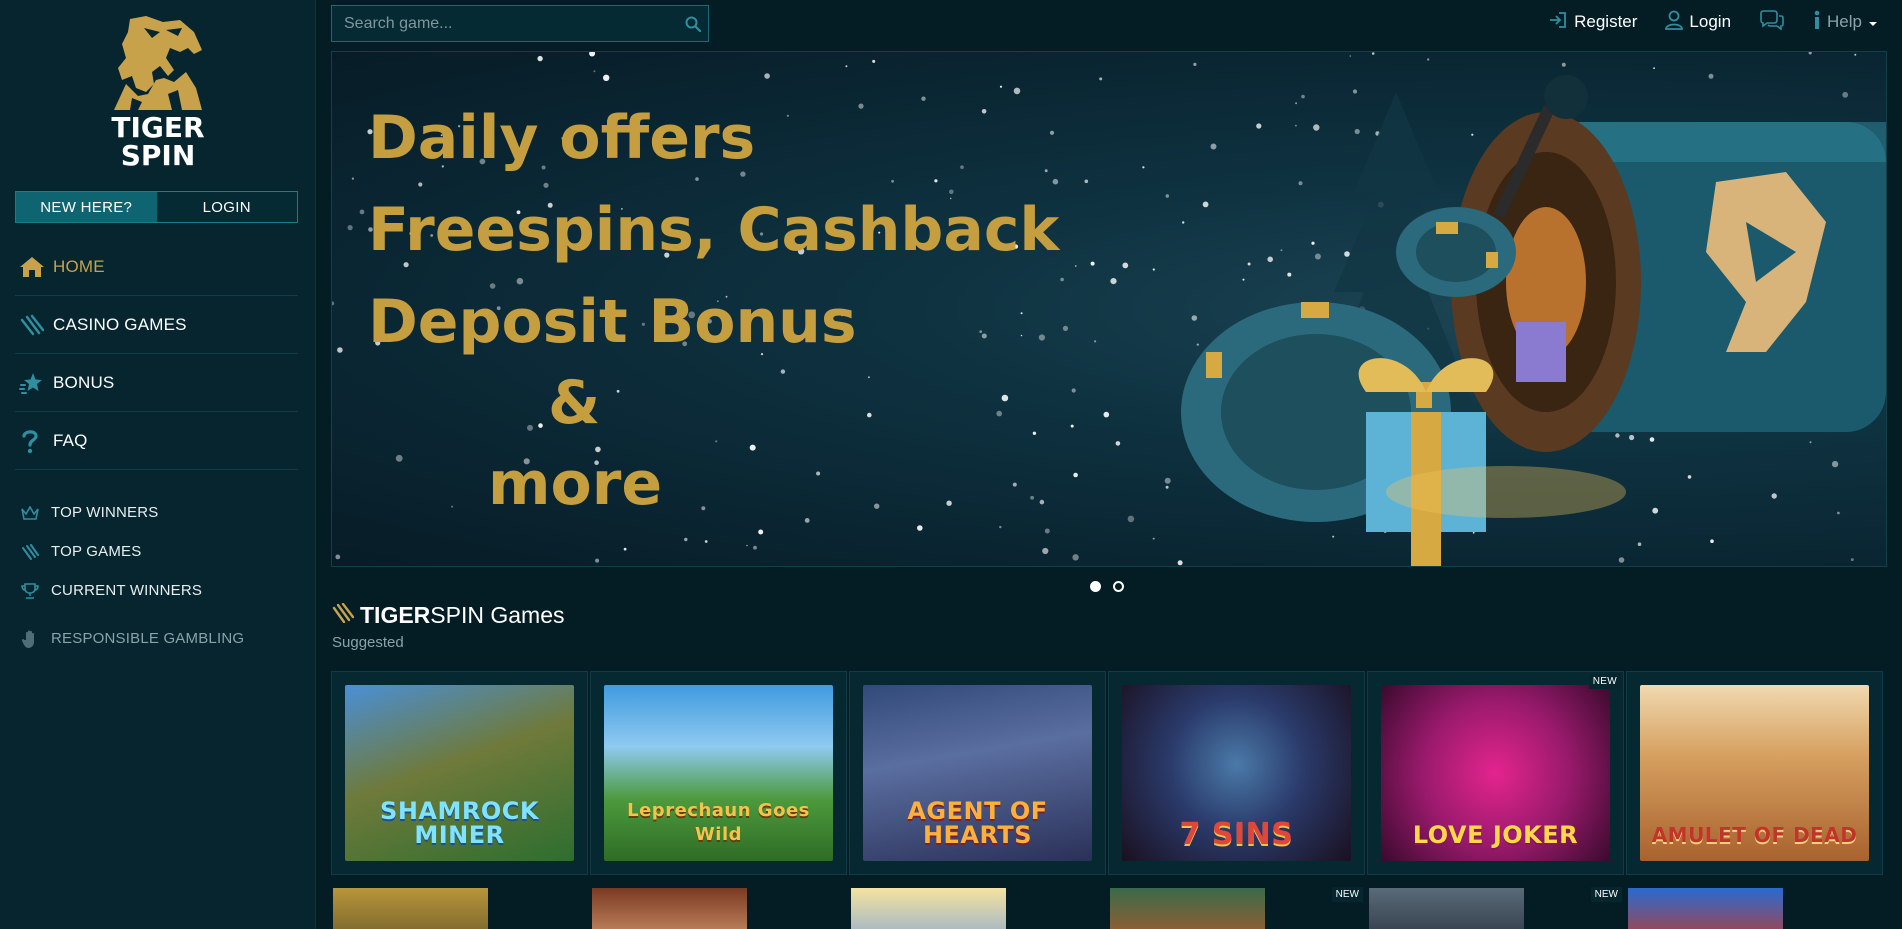 This screenshot has width=1902, height=929. What do you see at coordinates (148, 638) in the screenshot?
I see `subnav-label-responsible-gambling: RESPONSIBLE GAMBLING` at bounding box center [148, 638].